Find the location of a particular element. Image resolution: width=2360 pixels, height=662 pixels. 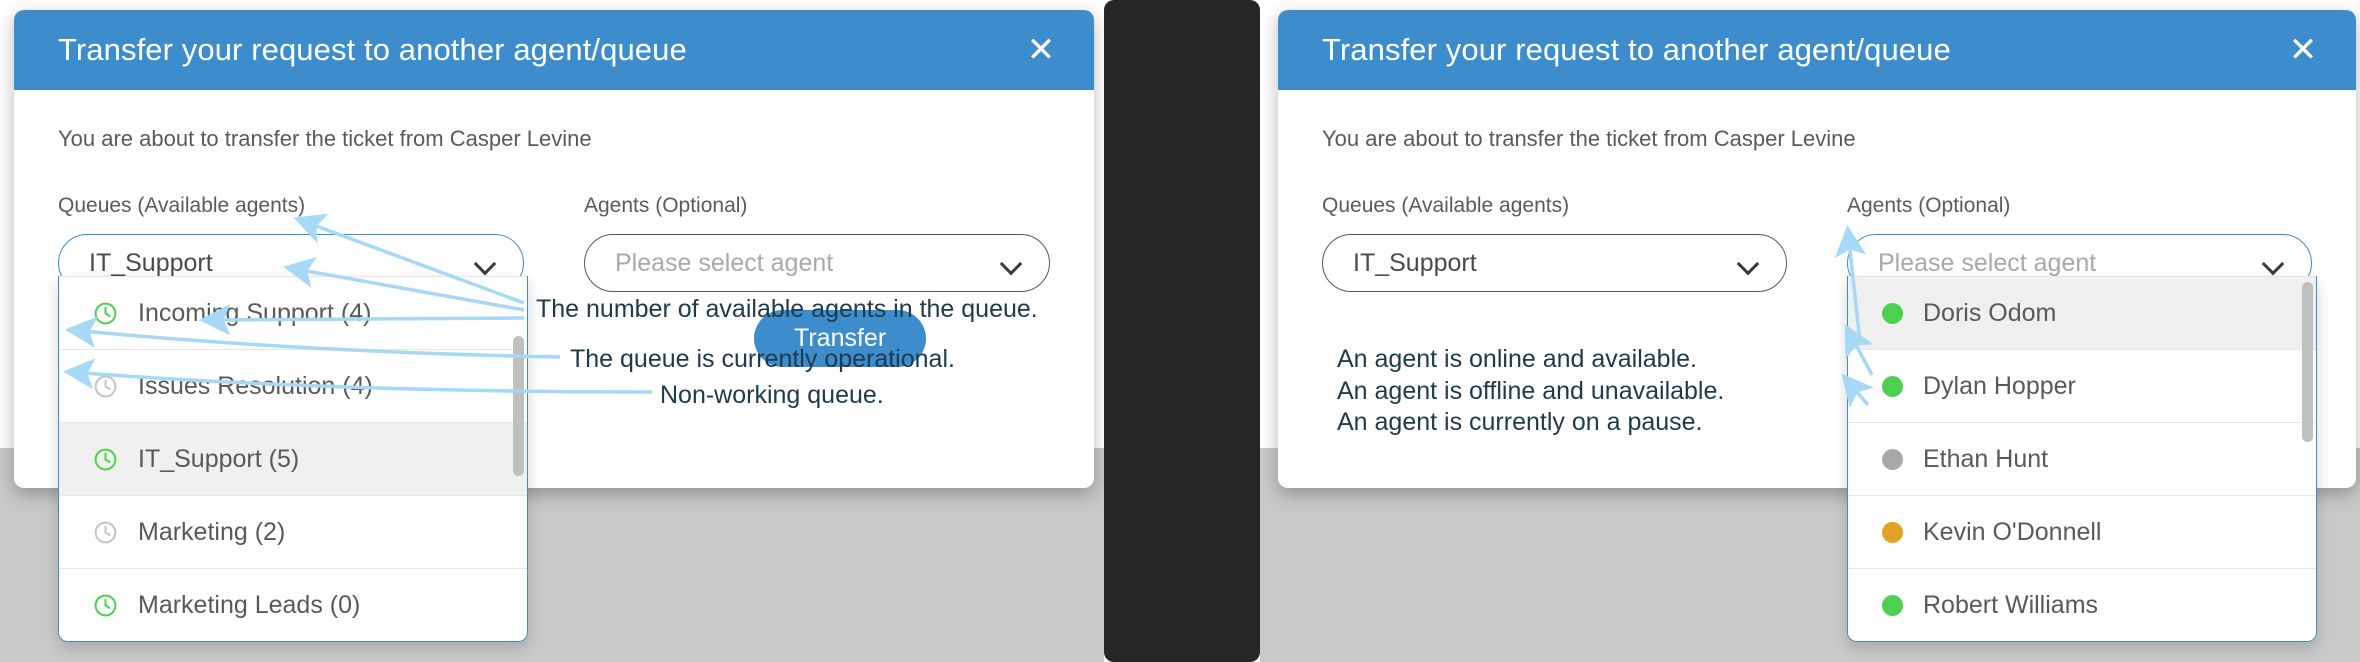

agent-list-item: Kevin O'Donnell is located at coordinates (2082, 531).